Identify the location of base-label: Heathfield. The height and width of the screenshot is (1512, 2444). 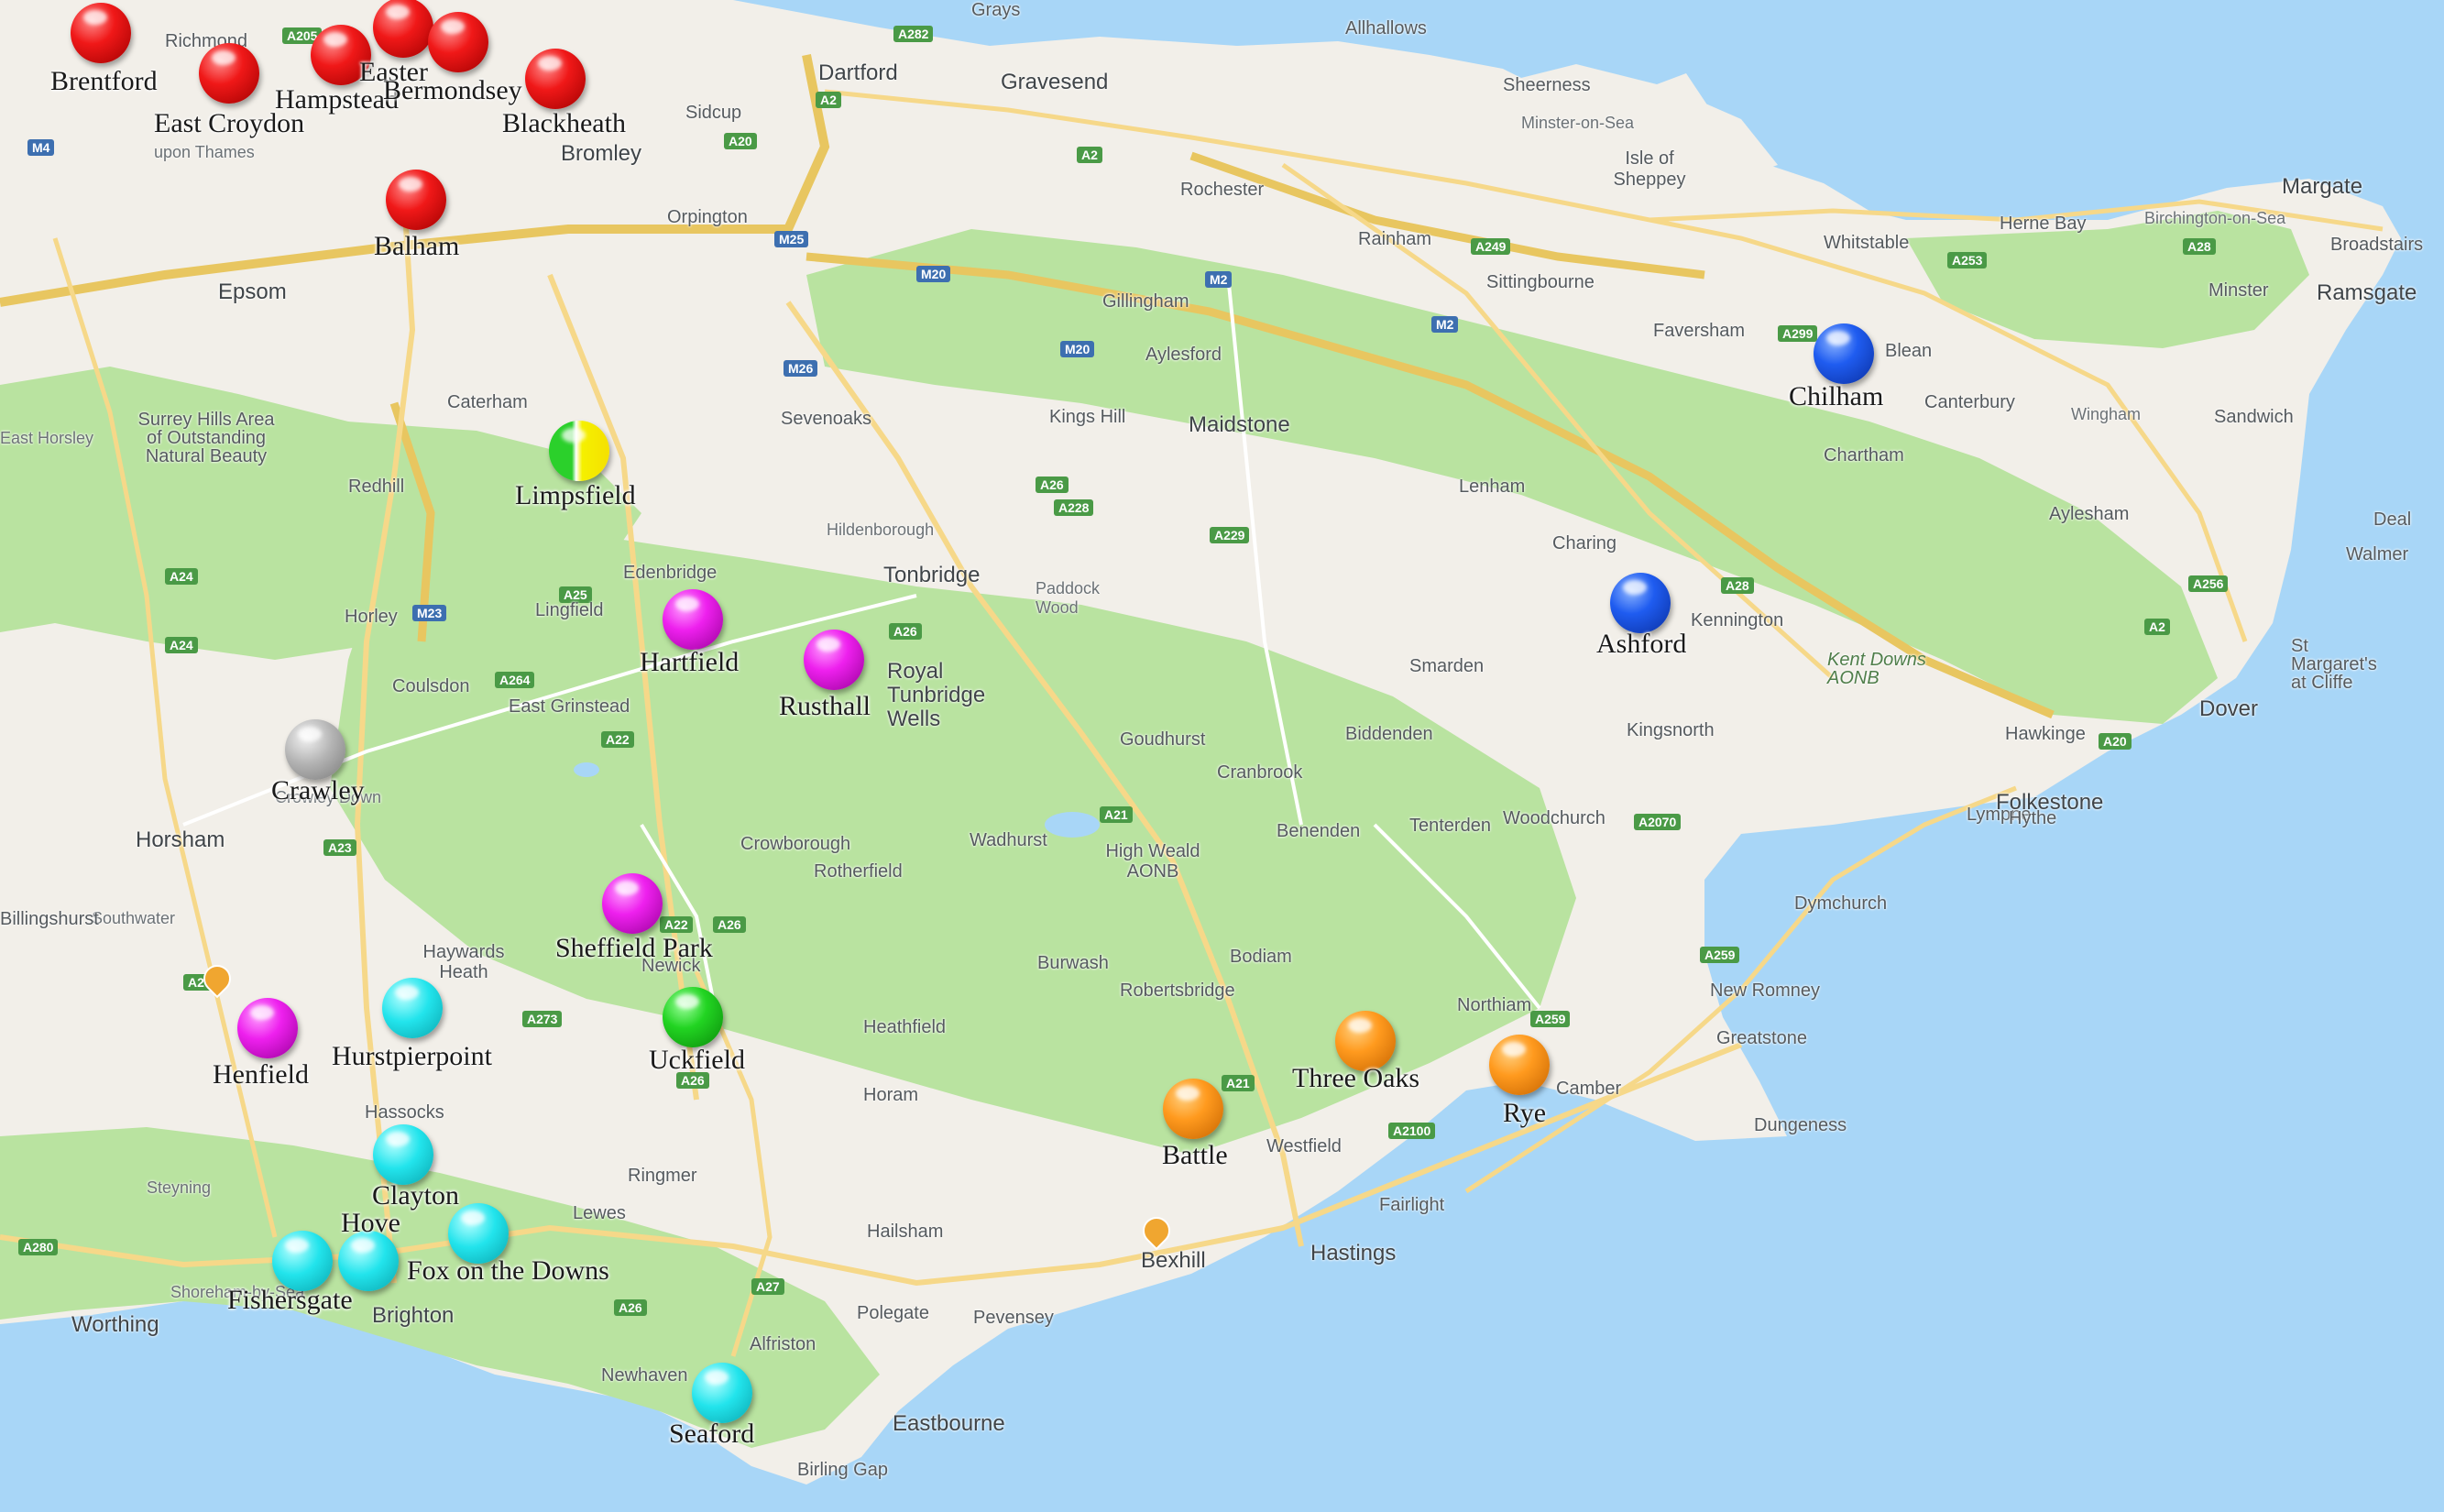
(905, 1027).